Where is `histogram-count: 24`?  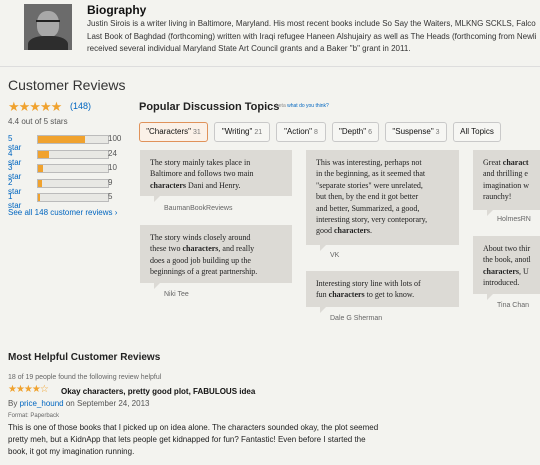
histogram-count: 24 is located at coordinates (112, 153).